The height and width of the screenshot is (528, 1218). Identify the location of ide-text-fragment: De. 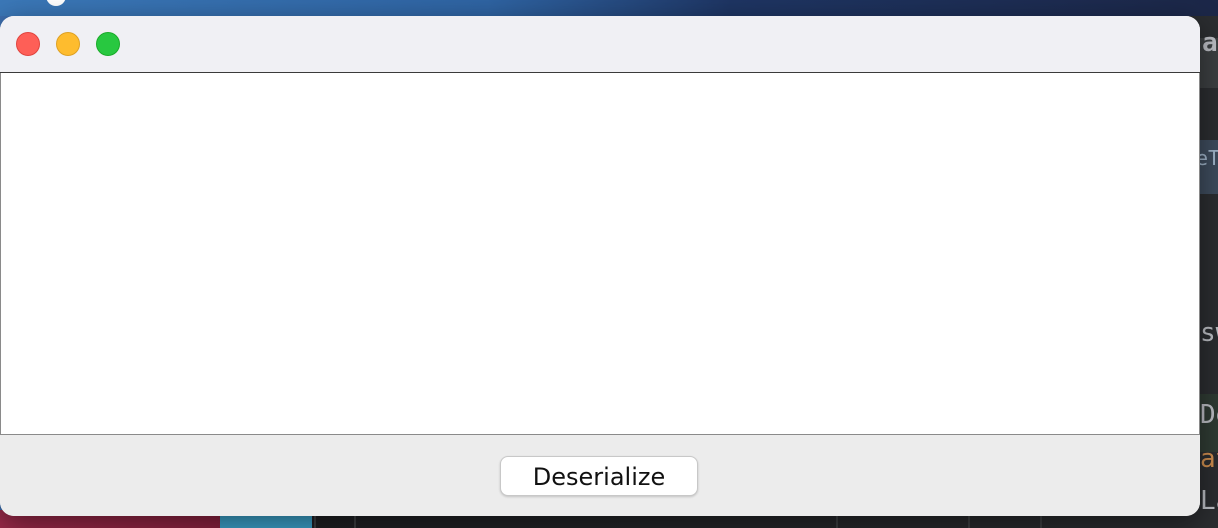
(1209, 415).